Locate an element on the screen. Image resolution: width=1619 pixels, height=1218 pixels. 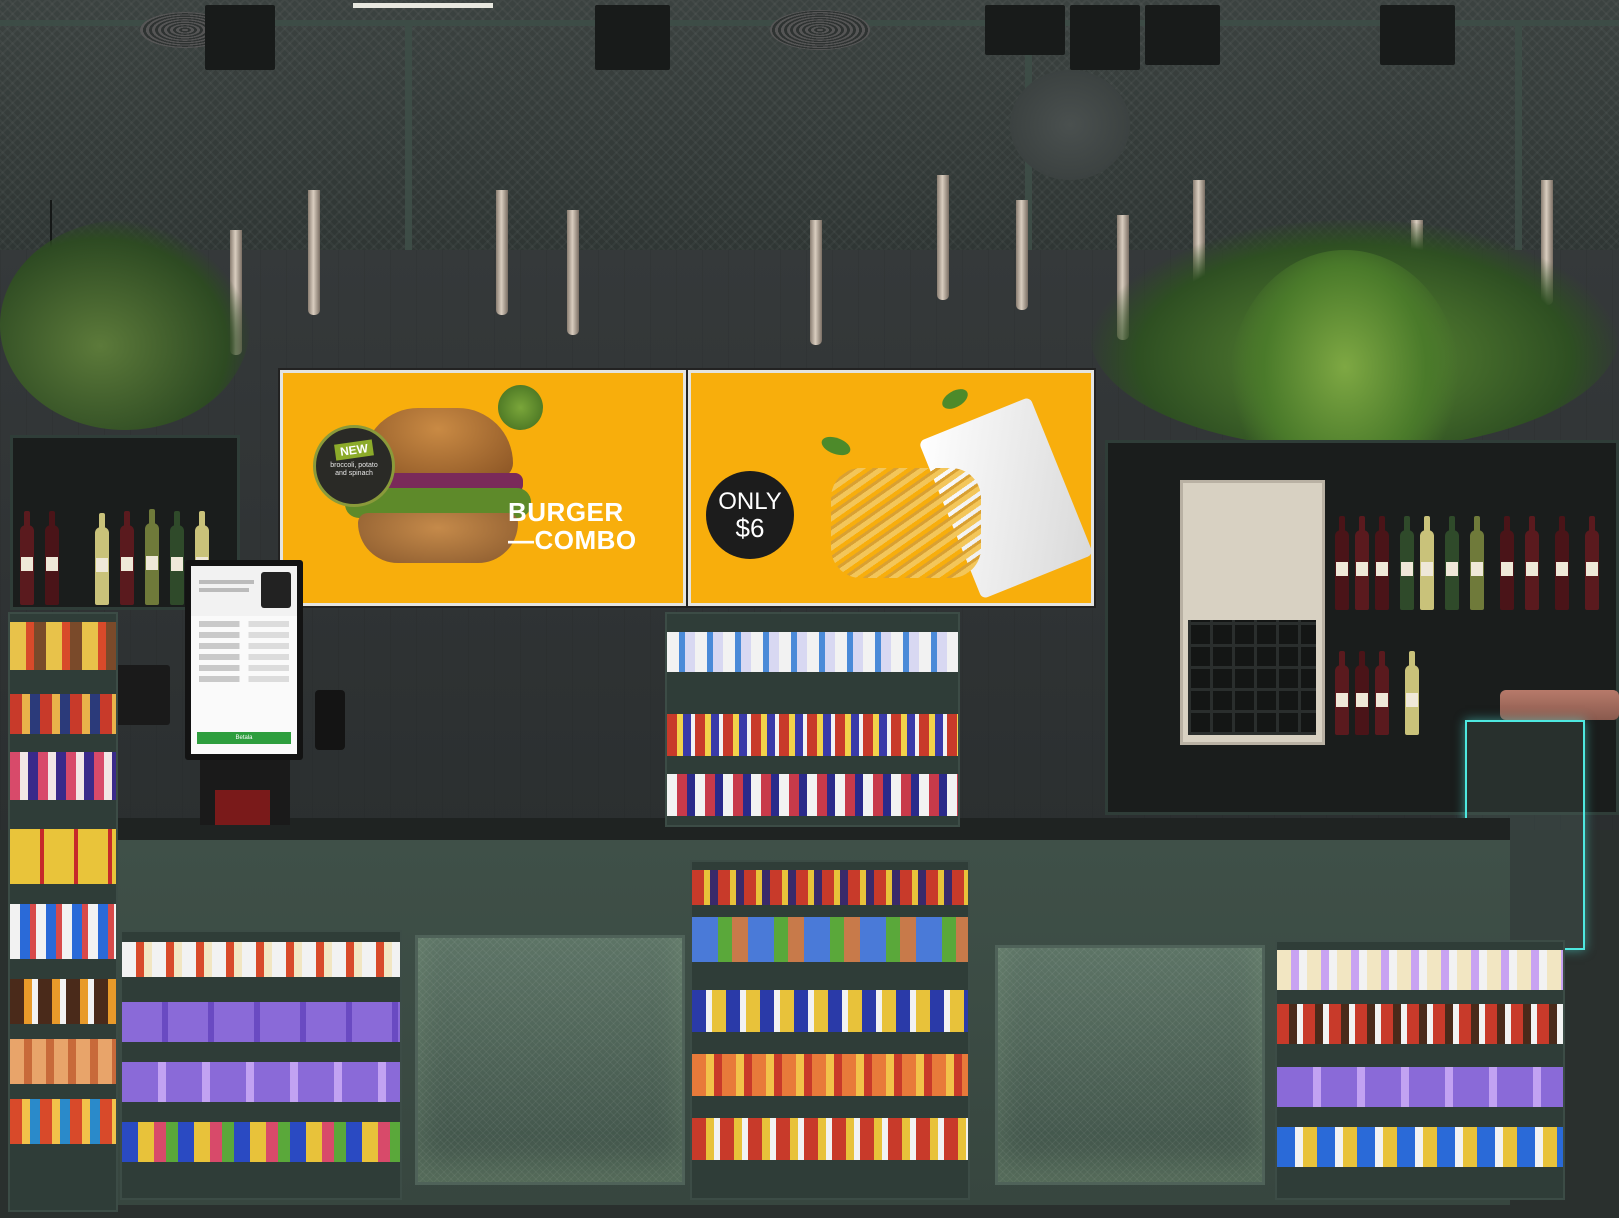
ceiling-vent is located at coordinates (820, 30).